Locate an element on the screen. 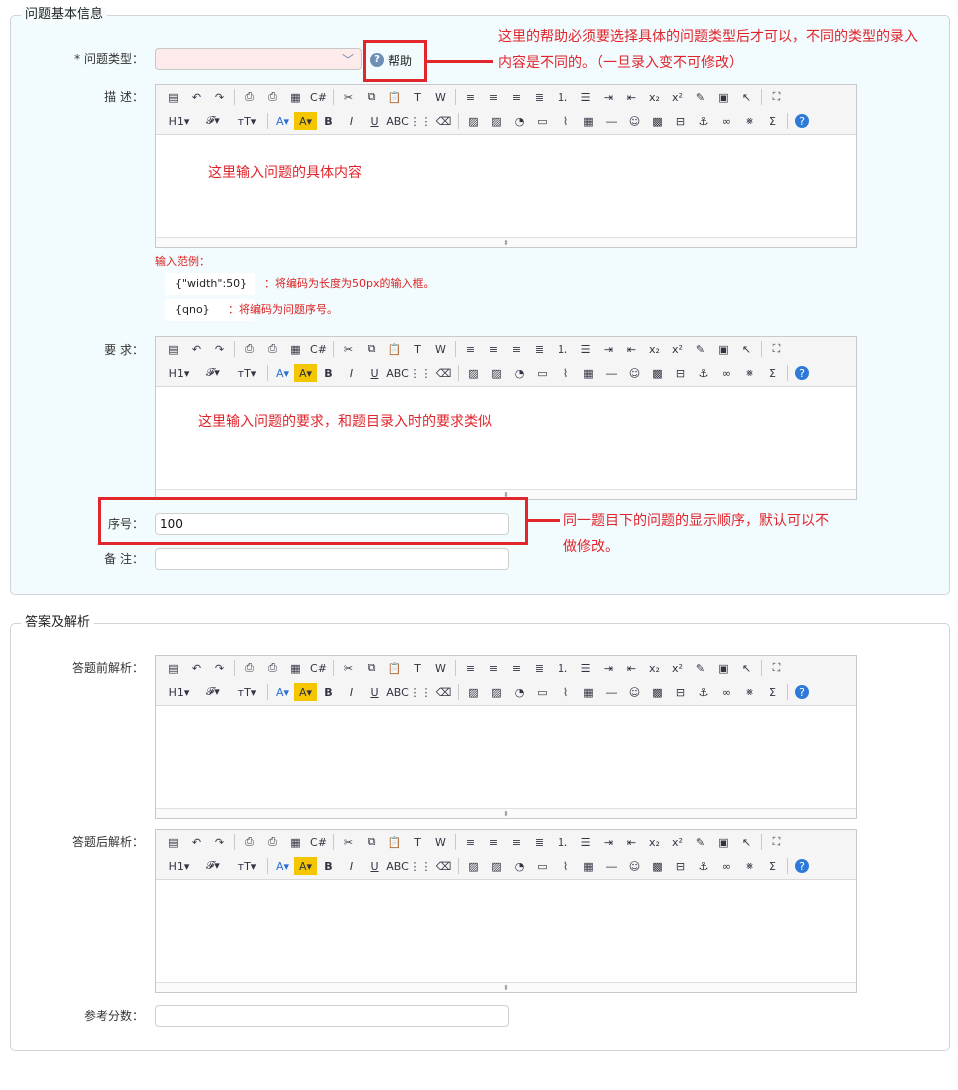 This screenshot has width=958, height=1090. editor-content-area: 这里输入问题的具体内容 is located at coordinates (506, 186).